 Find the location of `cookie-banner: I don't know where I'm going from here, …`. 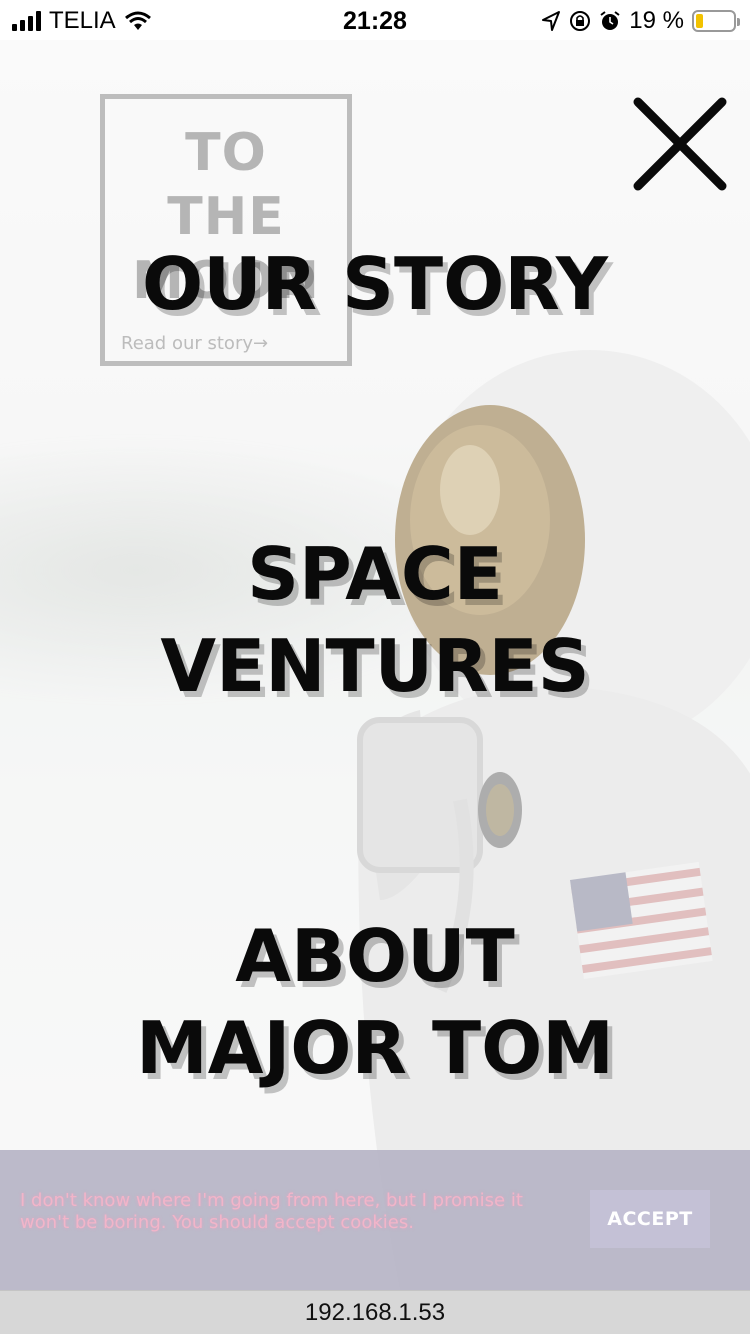

cookie-banner: I don't know where I'm going from here, … is located at coordinates (375, 1220).